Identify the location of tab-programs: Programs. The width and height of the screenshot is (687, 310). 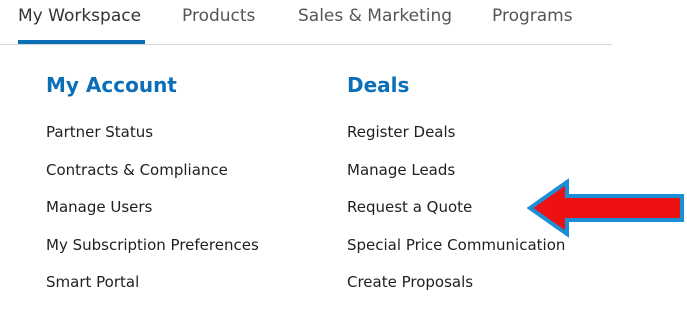
(532, 16).